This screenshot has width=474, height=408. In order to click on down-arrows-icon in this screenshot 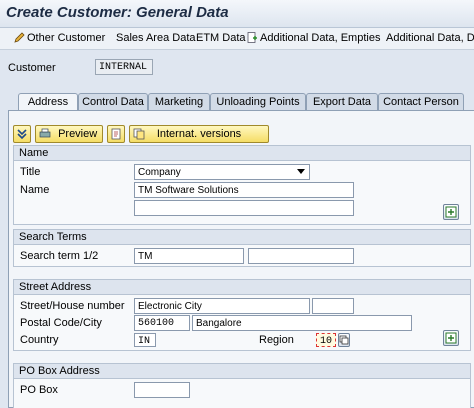, I will do `click(22, 134)`.